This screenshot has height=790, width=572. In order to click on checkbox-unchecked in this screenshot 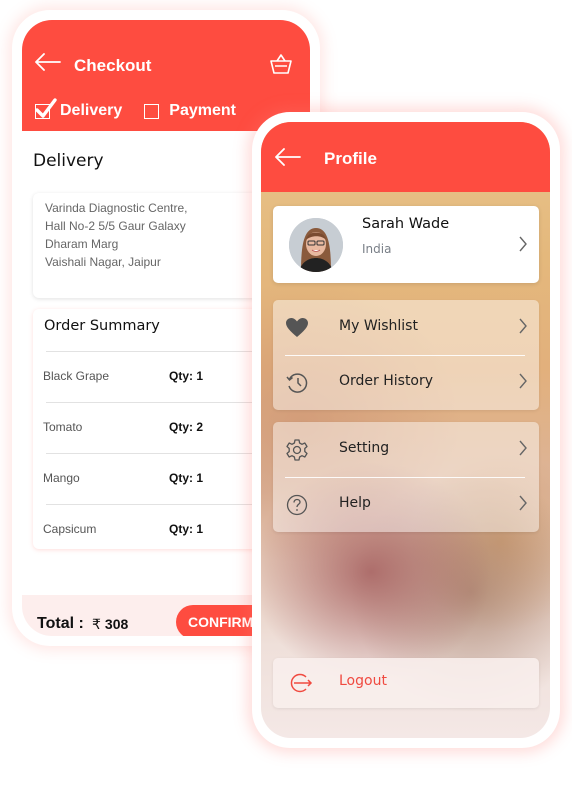, I will do `click(152, 111)`.